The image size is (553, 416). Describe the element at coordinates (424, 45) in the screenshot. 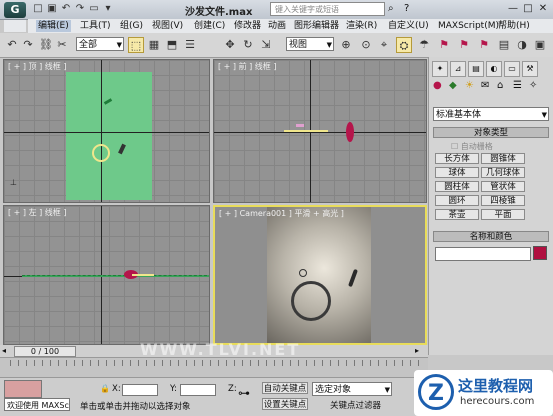

I see `percent-snap-icon: ☂` at that location.